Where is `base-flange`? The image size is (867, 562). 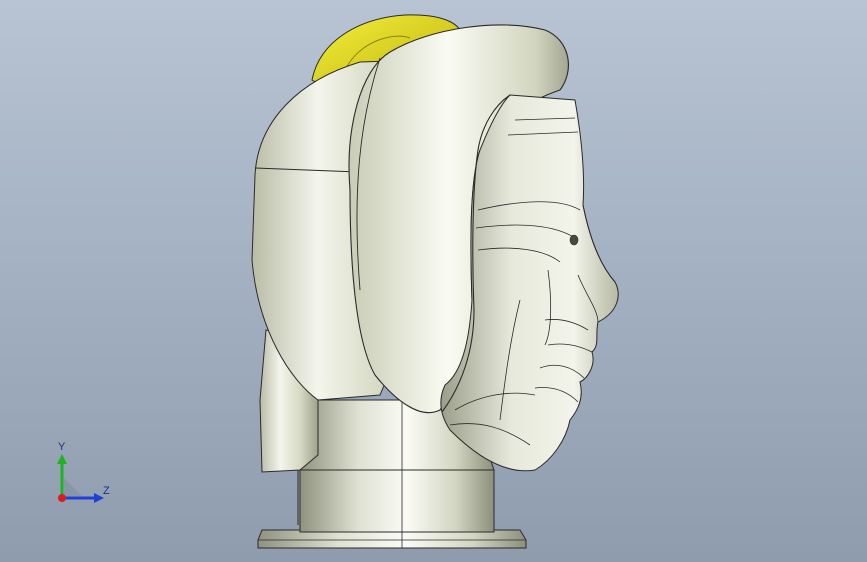 base-flange is located at coordinates (392, 539).